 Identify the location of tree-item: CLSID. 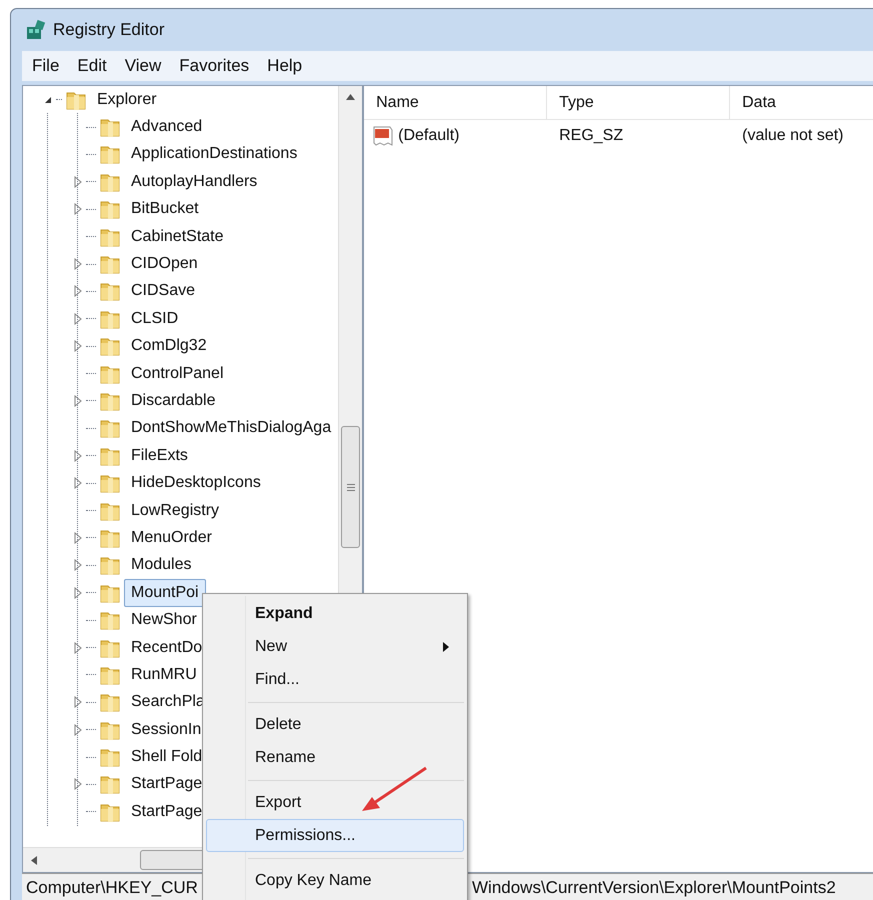
(155, 318).